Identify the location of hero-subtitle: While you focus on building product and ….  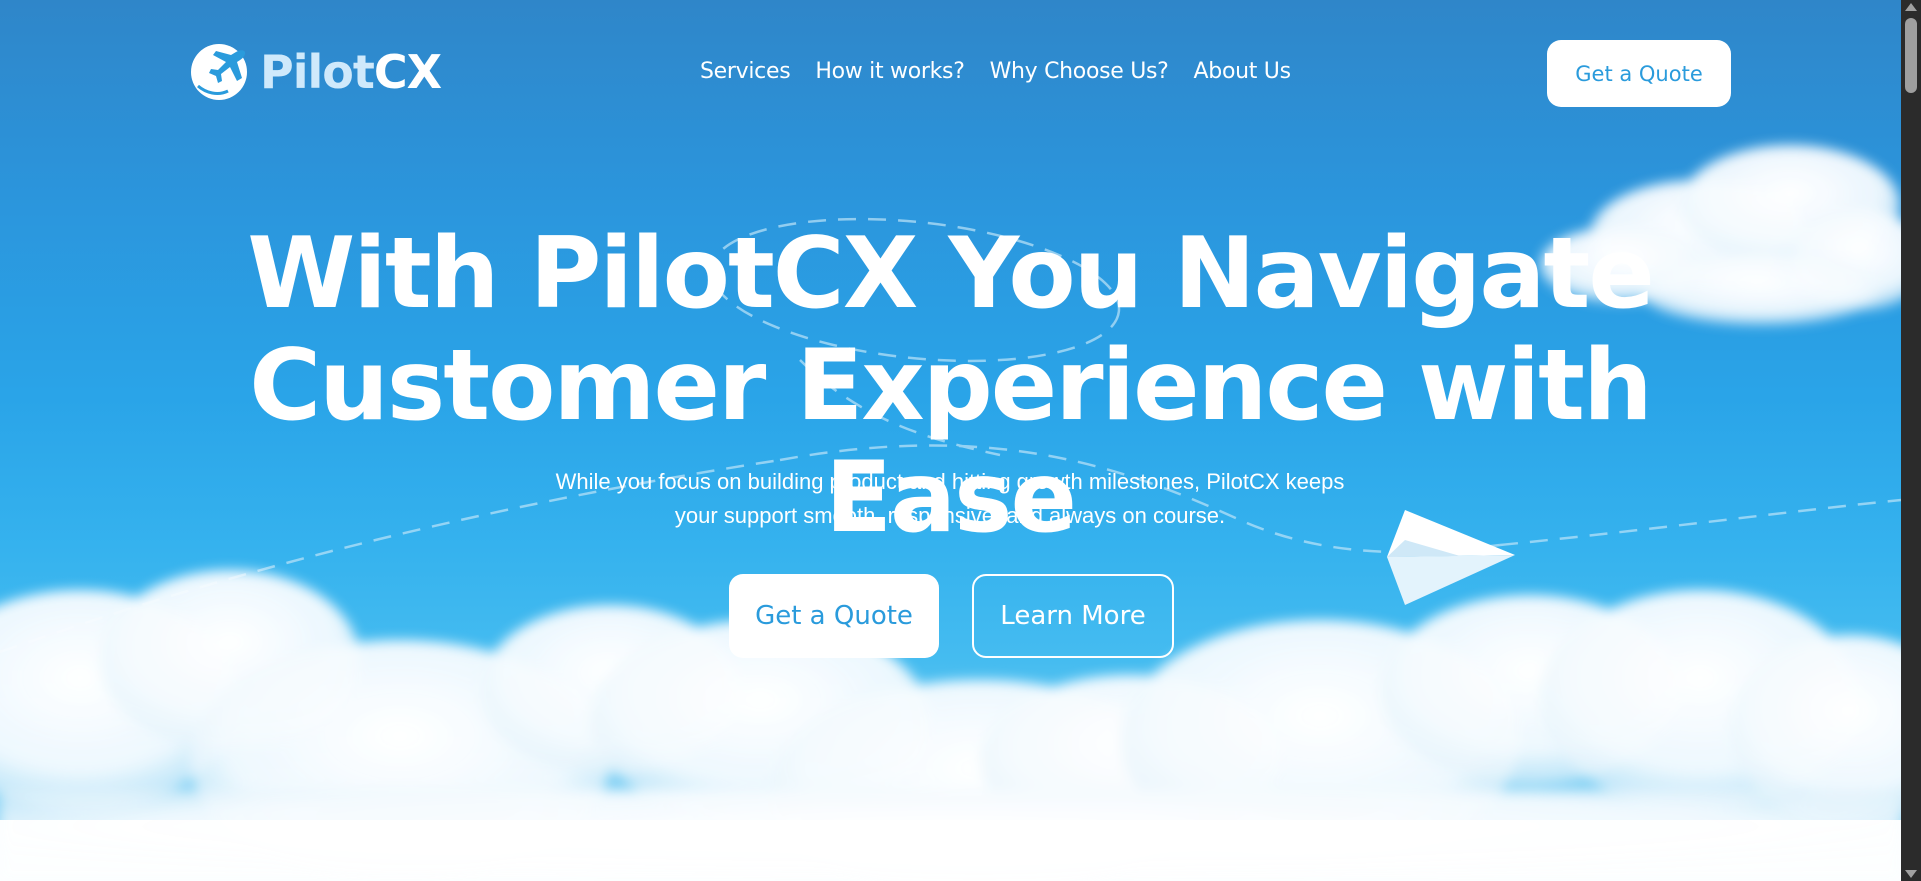
(950, 499).